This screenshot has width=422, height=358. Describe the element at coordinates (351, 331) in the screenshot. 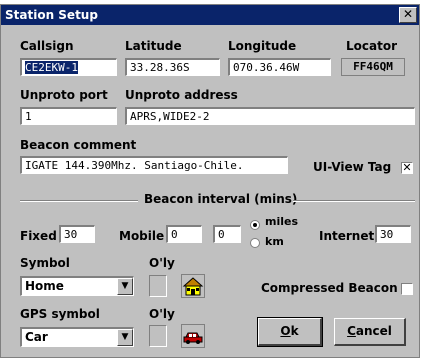

I see `cancel-mnemonic: C` at that location.